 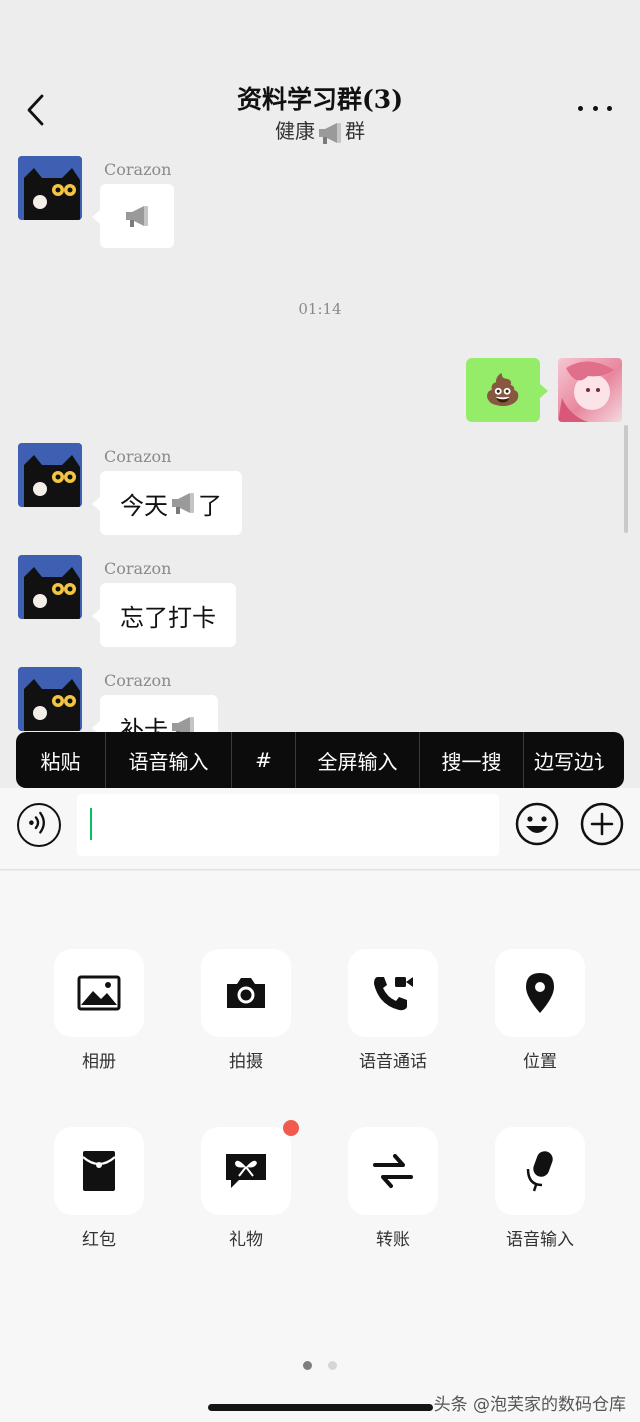 I want to click on anime-avatar-icon, so click(x=586, y=391).